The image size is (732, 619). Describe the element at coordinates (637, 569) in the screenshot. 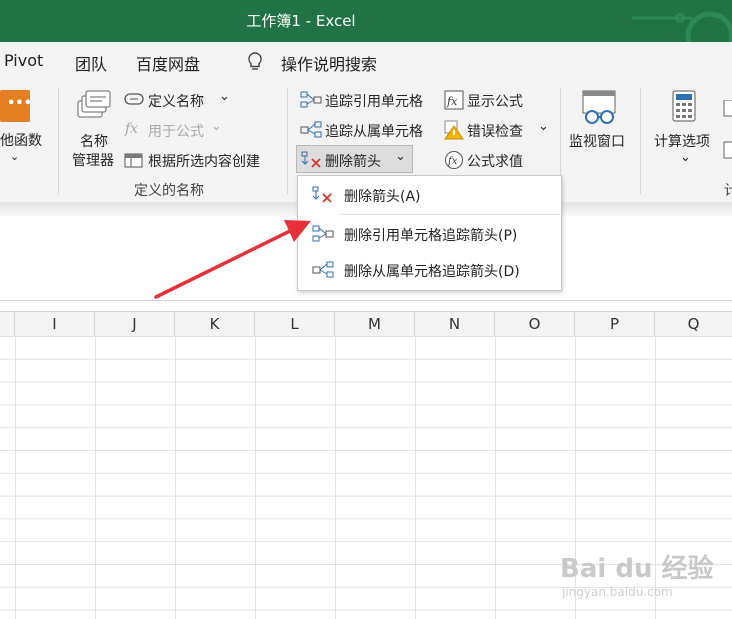

I see `watermark-logo: Bai du 经验` at that location.